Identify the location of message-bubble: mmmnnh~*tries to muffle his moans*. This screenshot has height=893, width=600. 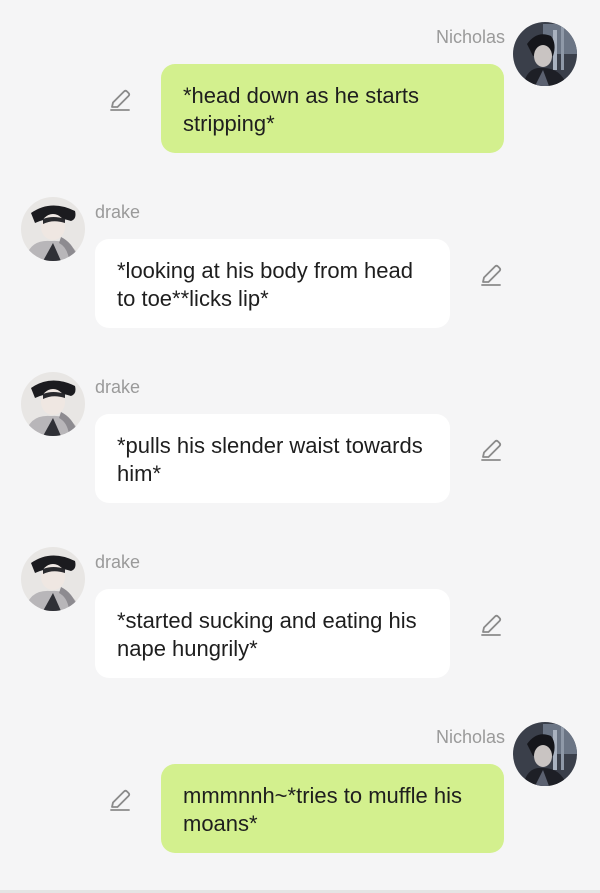
(332, 808).